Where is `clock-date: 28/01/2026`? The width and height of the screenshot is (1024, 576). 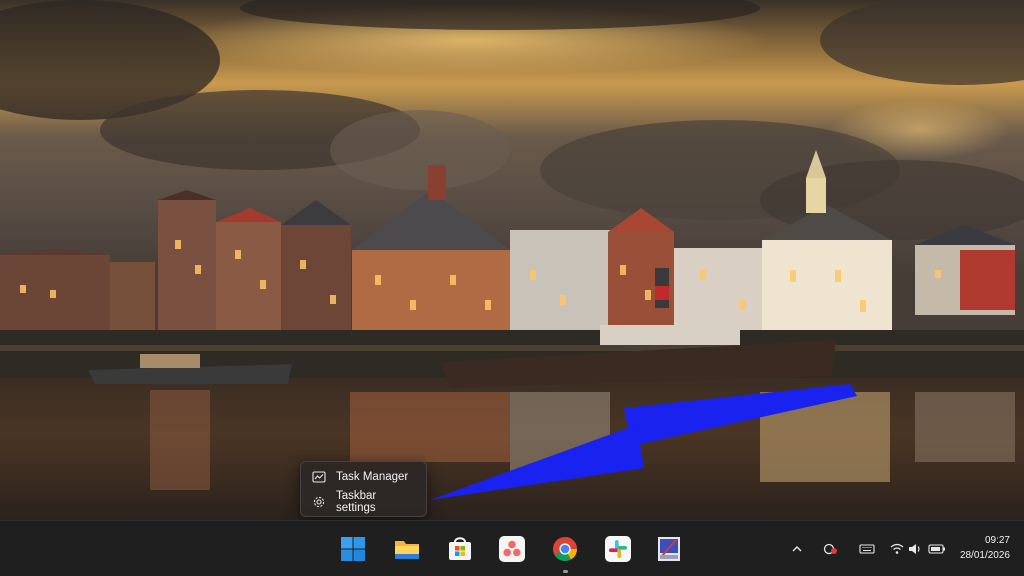
clock-date: 28/01/2026 is located at coordinates (984, 555).